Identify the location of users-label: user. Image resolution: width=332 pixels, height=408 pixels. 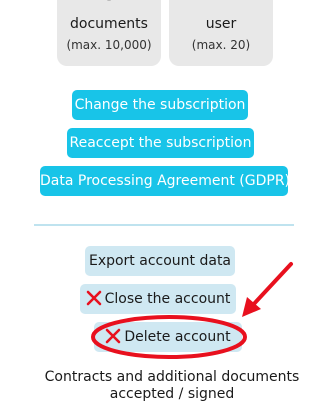
(221, 24).